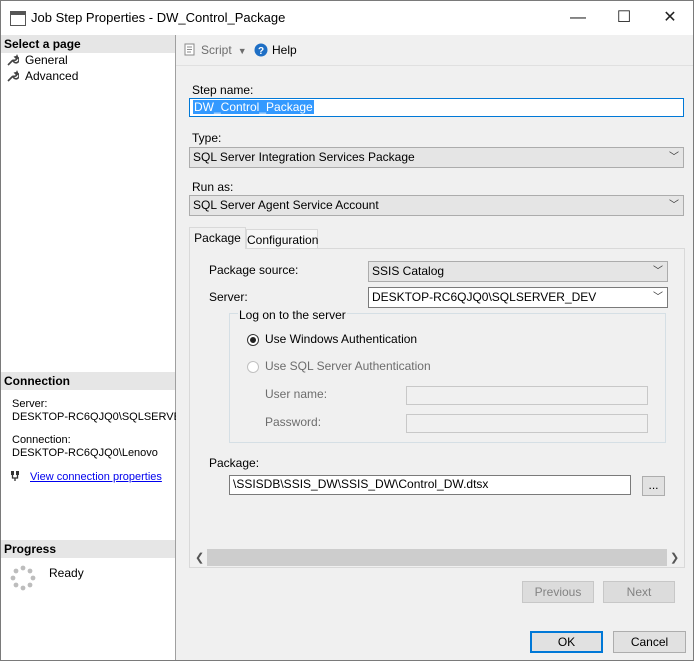 This screenshot has height=661, width=694. What do you see at coordinates (207, 138) in the screenshot?
I see `type-label: Type:` at bounding box center [207, 138].